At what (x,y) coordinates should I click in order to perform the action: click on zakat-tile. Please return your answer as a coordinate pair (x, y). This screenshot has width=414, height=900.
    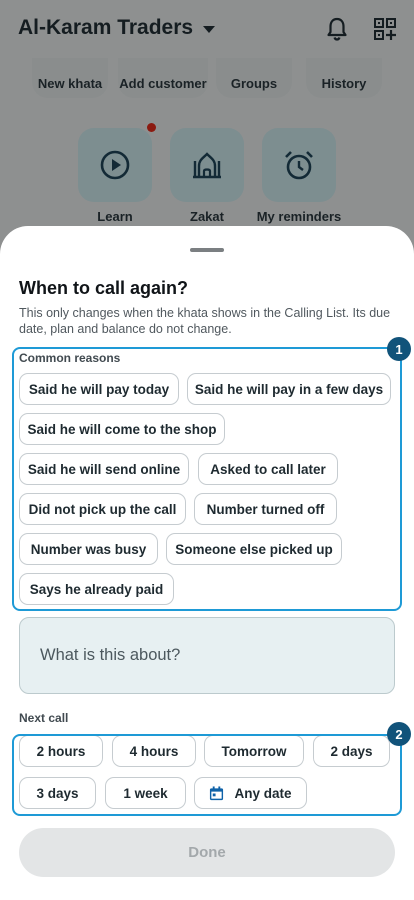
    Looking at the image, I should click on (207, 165).